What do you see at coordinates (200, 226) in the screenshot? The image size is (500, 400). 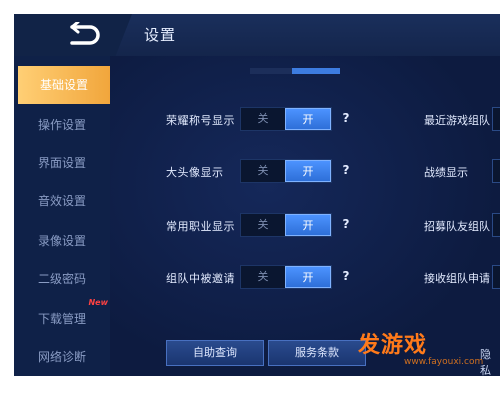 I see `setting-label-common-role: 常用职业显示` at bounding box center [200, 226].